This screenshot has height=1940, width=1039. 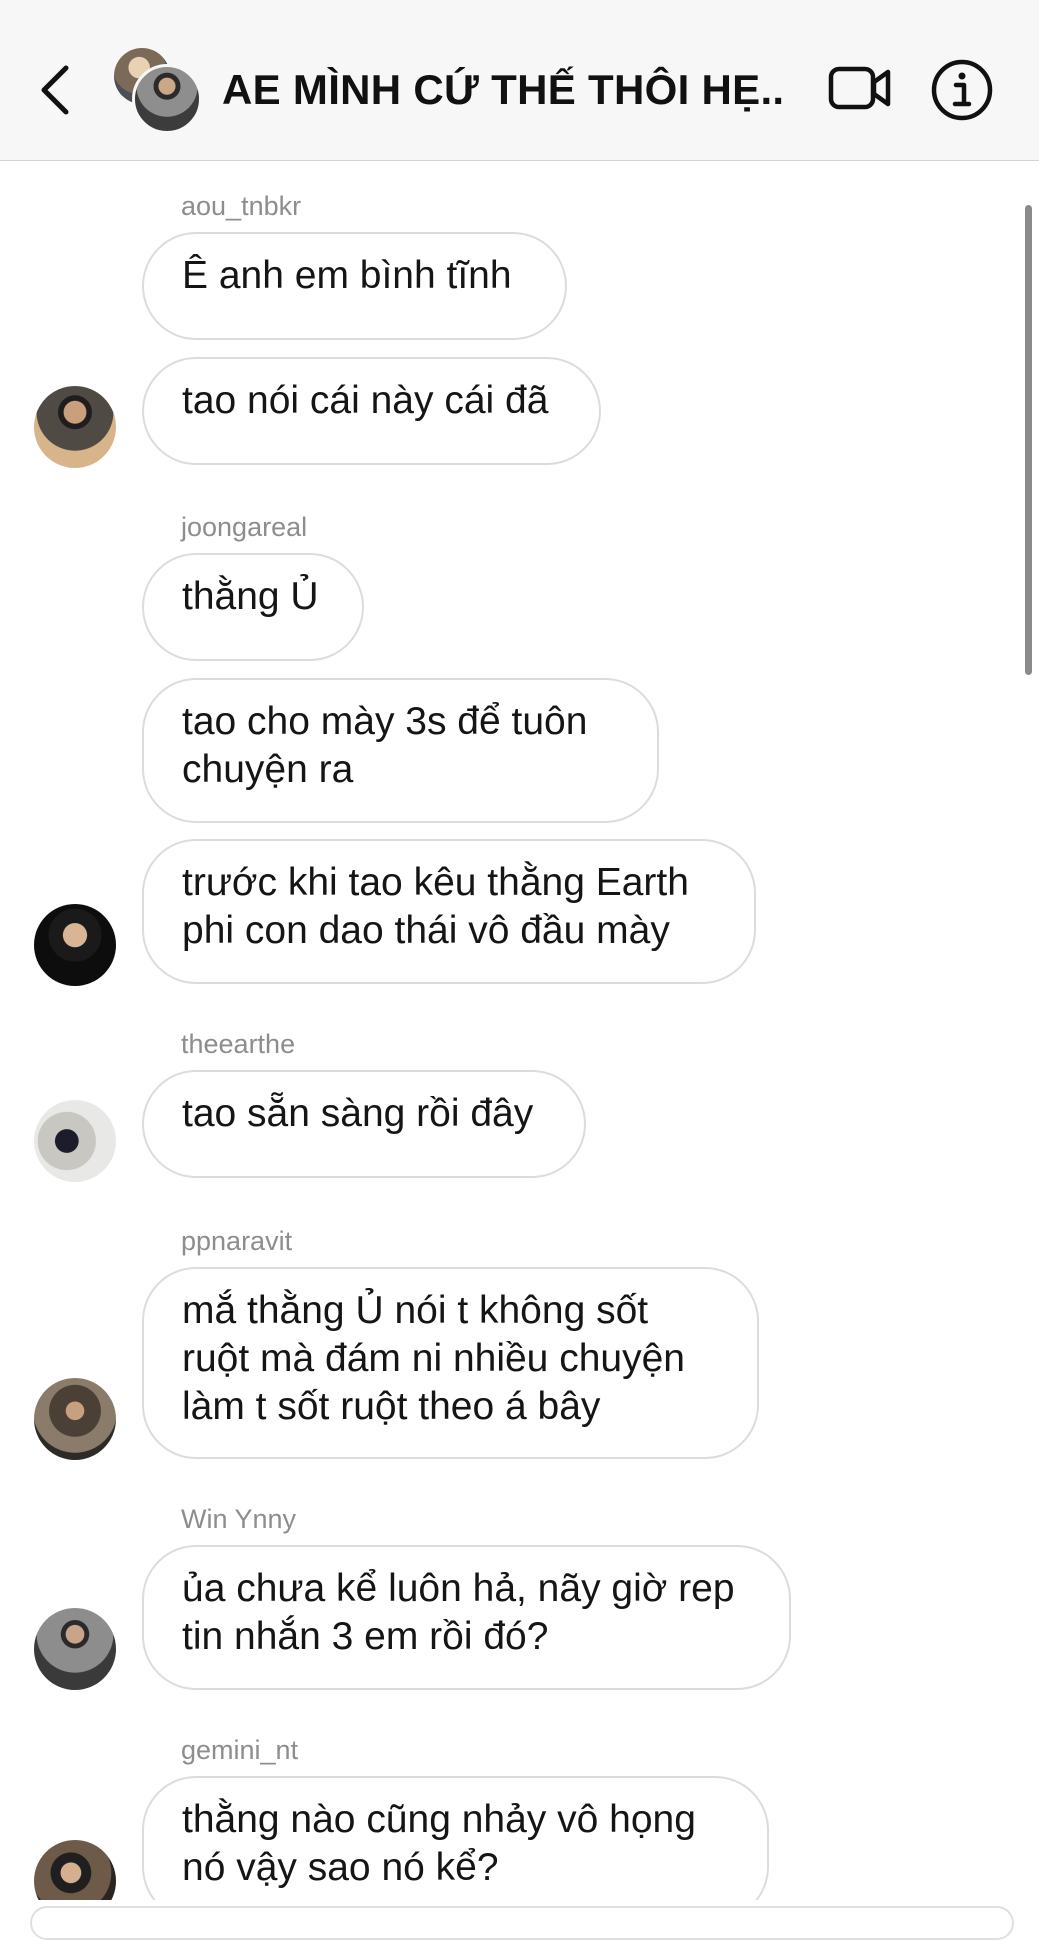 What do you see at coordinates (237, 1241) in the screenshot?
I see `sender-name: ppnaravit` at bounding box center [237, 1241].